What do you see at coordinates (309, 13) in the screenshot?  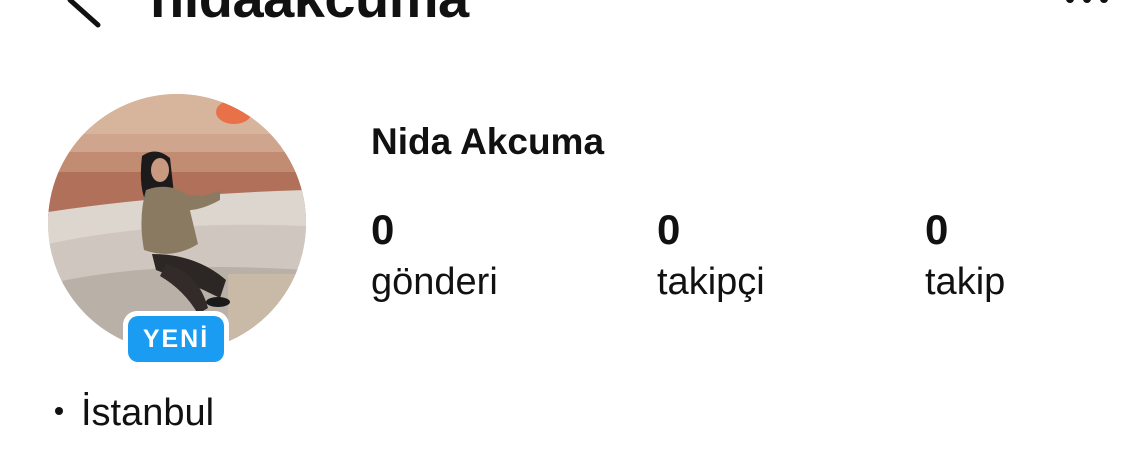 I see `profile-username: nidaakcuma` at bounding box center [309, 13].